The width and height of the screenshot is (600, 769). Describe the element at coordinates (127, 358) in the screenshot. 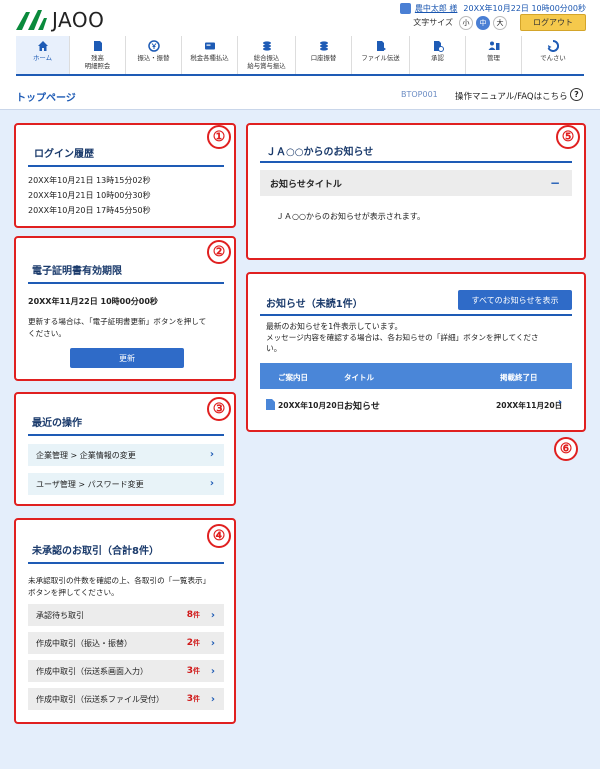

I see `renew-certificate-button: 更新` at that location.